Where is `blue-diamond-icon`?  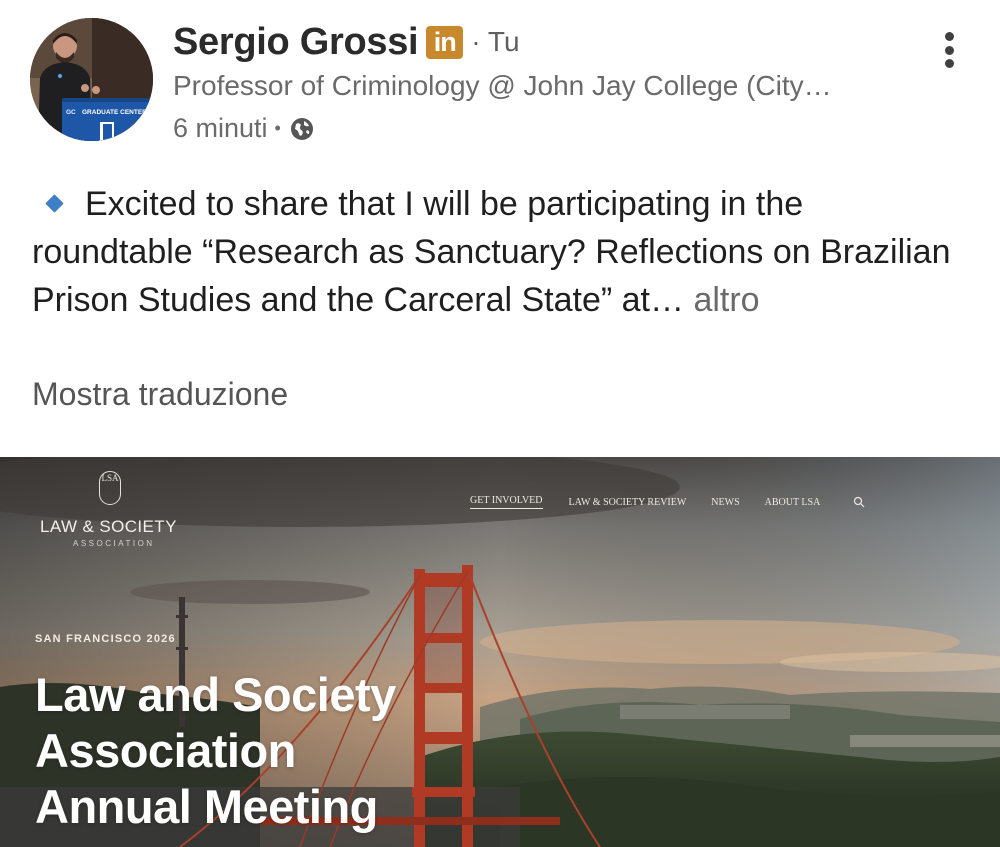
blue-diamond-icon is located at coordinates (54, 203).